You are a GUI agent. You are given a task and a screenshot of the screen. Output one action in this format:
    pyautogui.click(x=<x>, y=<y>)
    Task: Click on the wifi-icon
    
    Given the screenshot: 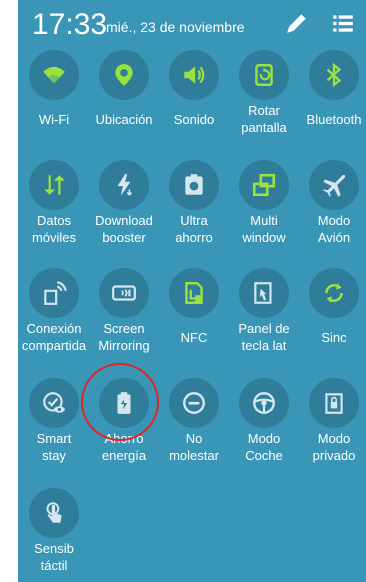 What is the action you would take?
    pyautogui.click(x=54, y=75)
    